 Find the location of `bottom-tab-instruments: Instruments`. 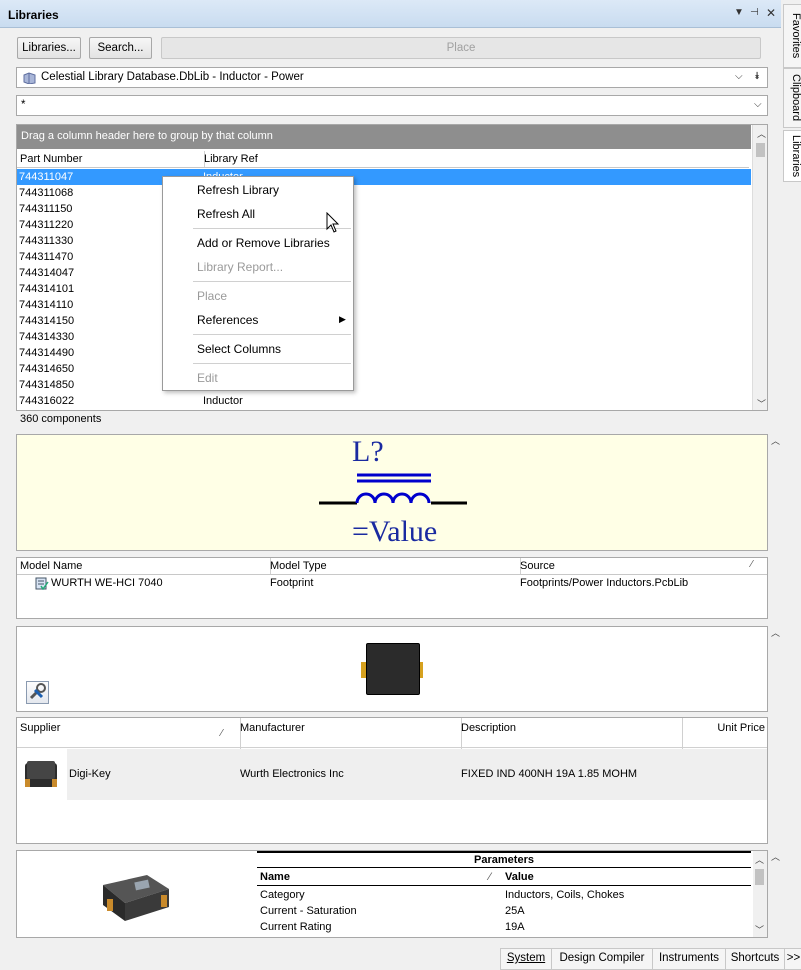

bottom-tab-instruments: Instruments is located at coordinates (689, 959).